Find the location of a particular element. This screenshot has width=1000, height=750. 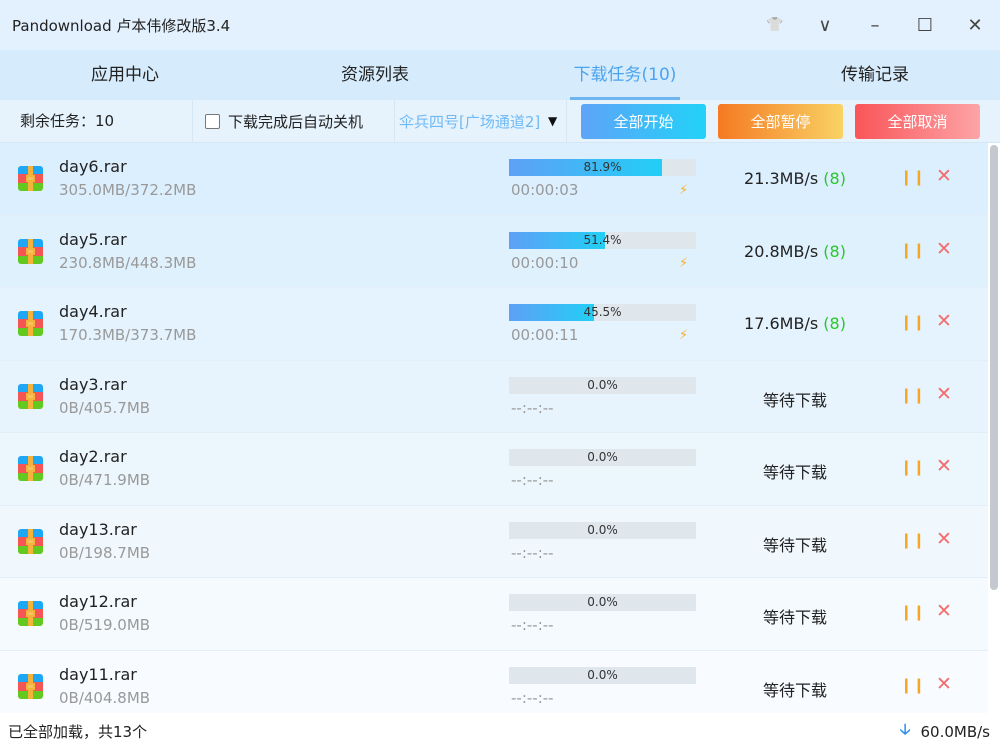

caret-down-icon: ▼ is located at coordinates (553, 121).